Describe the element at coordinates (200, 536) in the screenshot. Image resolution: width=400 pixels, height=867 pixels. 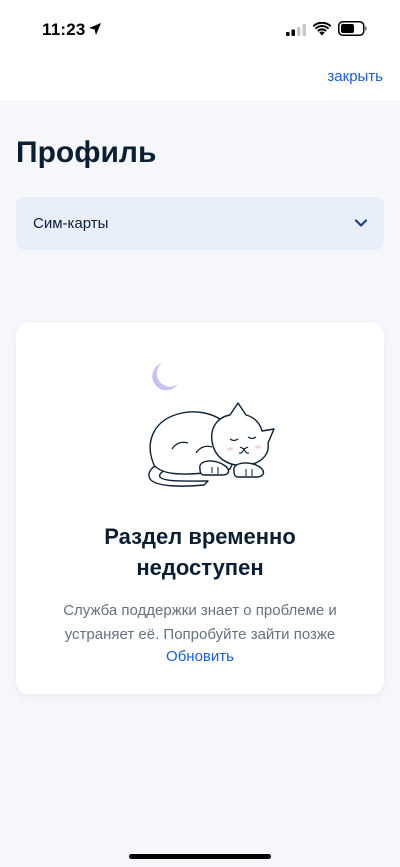
I see `error-title-line-1: Раздел временно` at that location.